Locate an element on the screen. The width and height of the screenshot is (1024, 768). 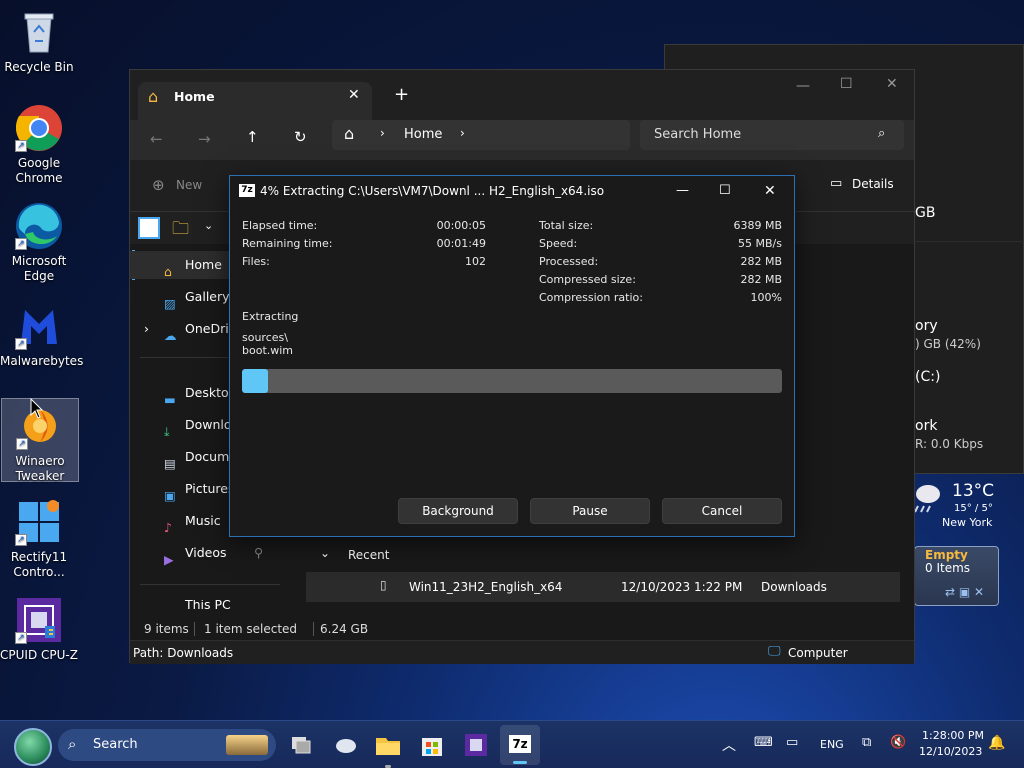
view-pane-icon is located at coordinates (149, 228).